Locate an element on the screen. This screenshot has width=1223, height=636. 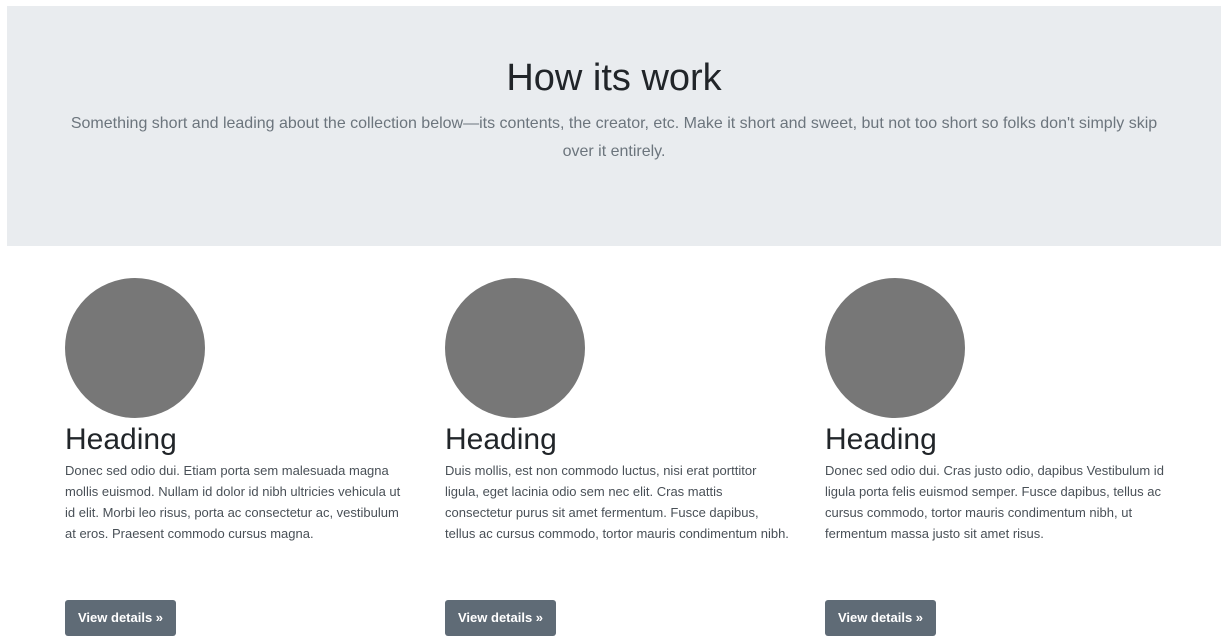
hero-title: How its work is located at coordinates (614, 78).